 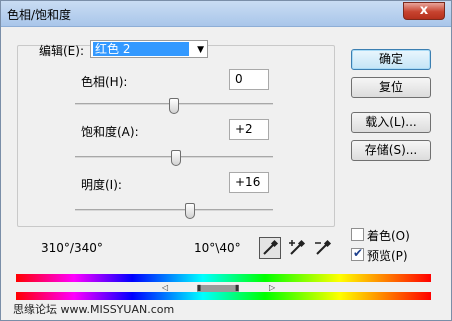 What do you see at coordinates (72, 248) in the screenshot?
I see `range-left-readout: 310°/340°` at bounding box center [72, 248].